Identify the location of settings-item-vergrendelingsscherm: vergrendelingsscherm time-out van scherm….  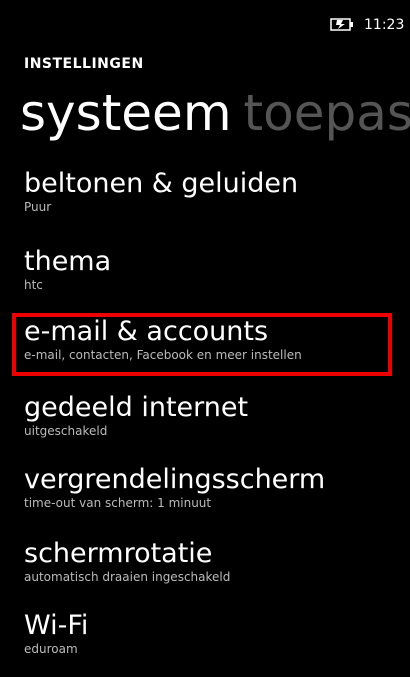
(217, 487).